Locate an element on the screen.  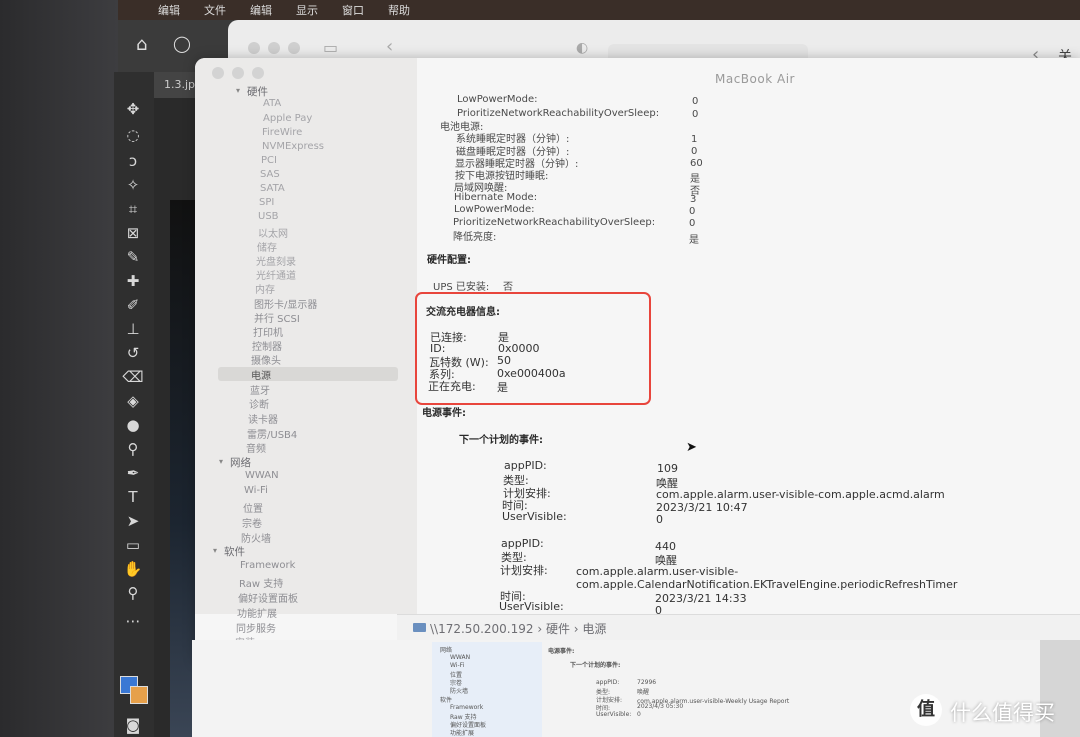
sidebar-item: 音频 is located at coordinates (256, 447).